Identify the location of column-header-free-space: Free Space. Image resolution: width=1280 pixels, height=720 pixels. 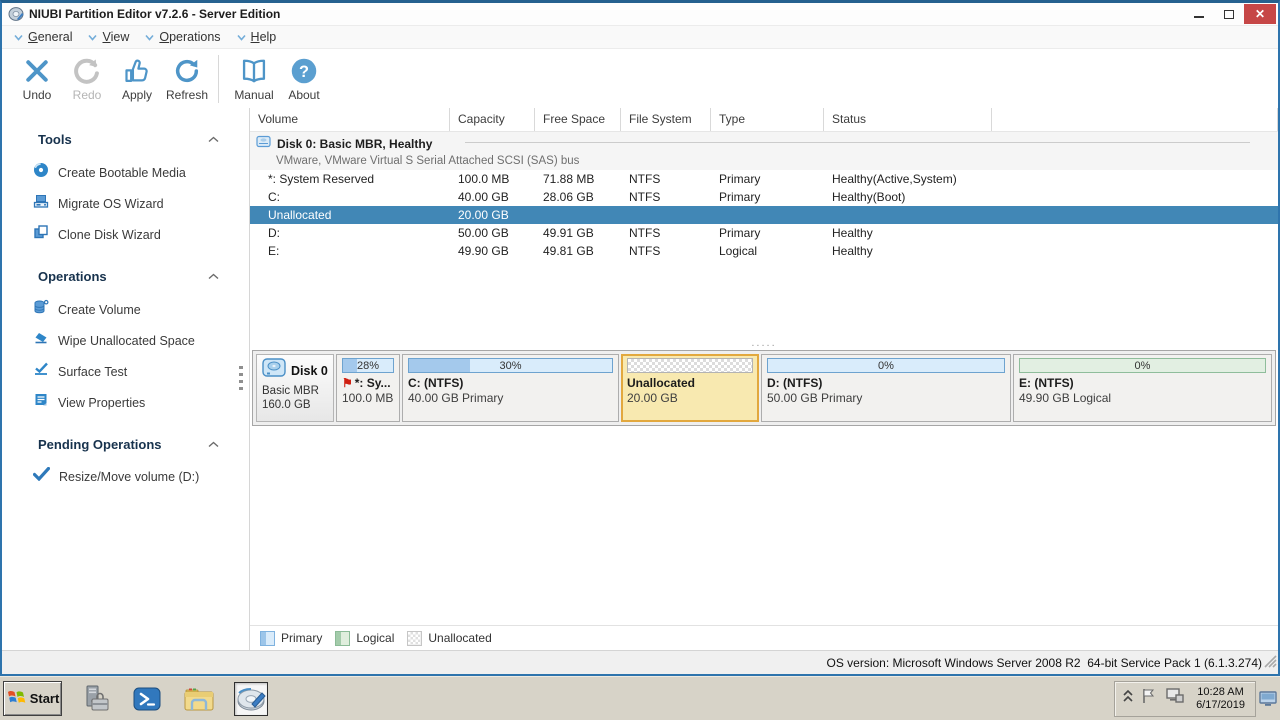
(578, 119).